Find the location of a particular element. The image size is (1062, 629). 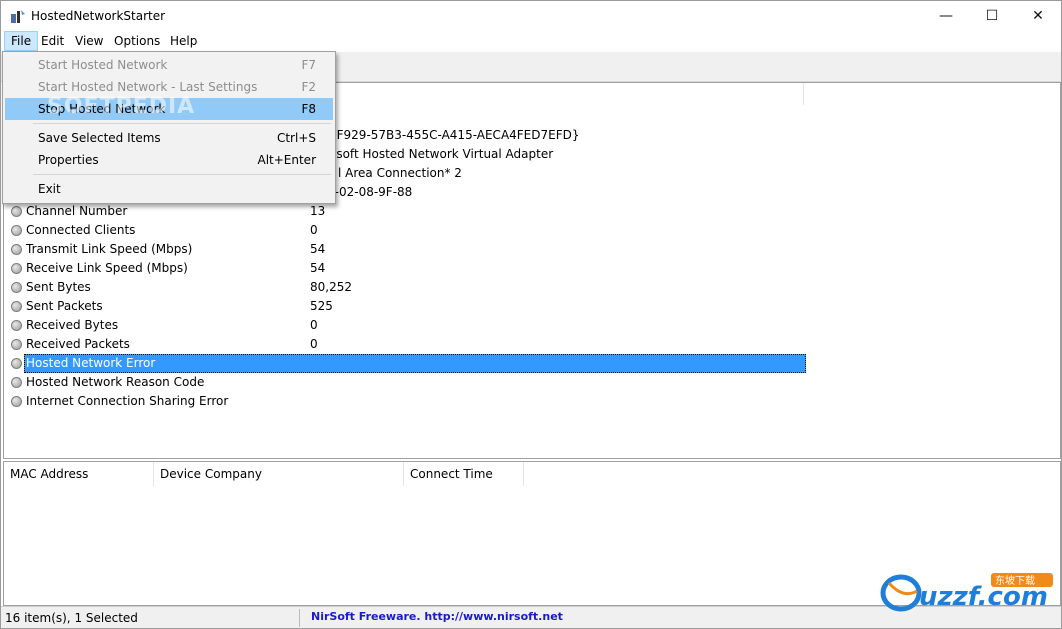

row-name: Hosted Network Reason Code is located at coordinates (115, 382).